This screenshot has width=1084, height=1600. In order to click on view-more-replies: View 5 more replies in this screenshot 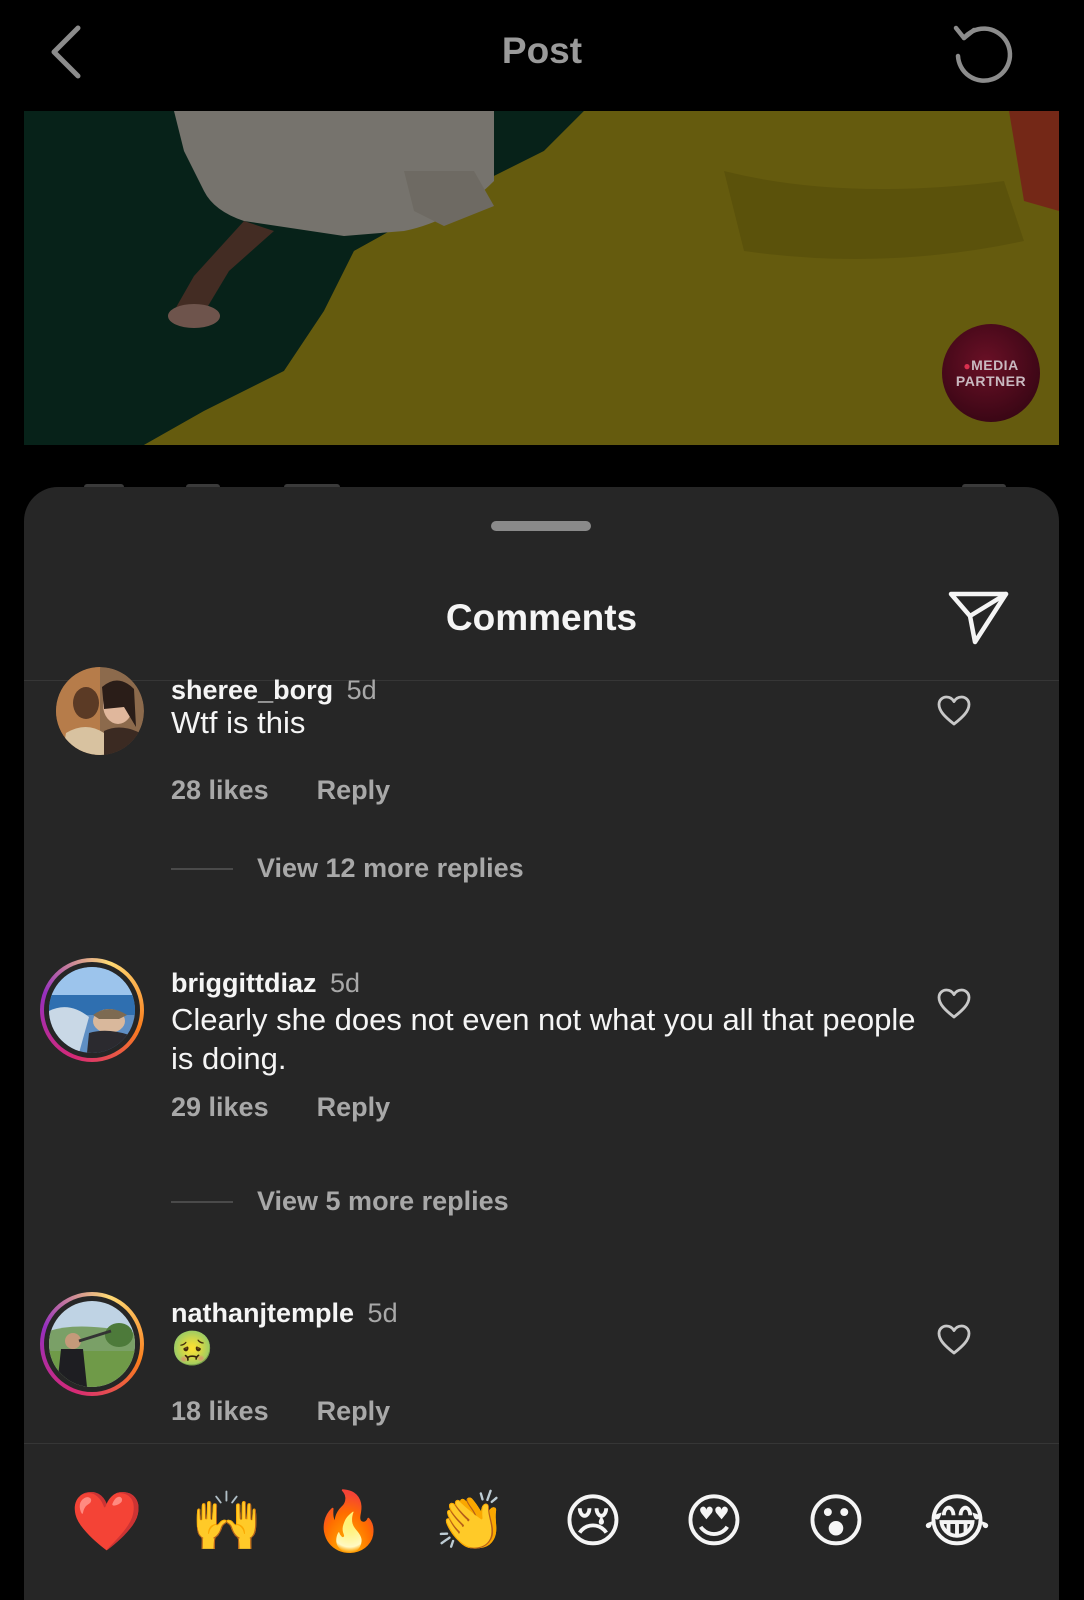, I will do `click(340, 1201)`.